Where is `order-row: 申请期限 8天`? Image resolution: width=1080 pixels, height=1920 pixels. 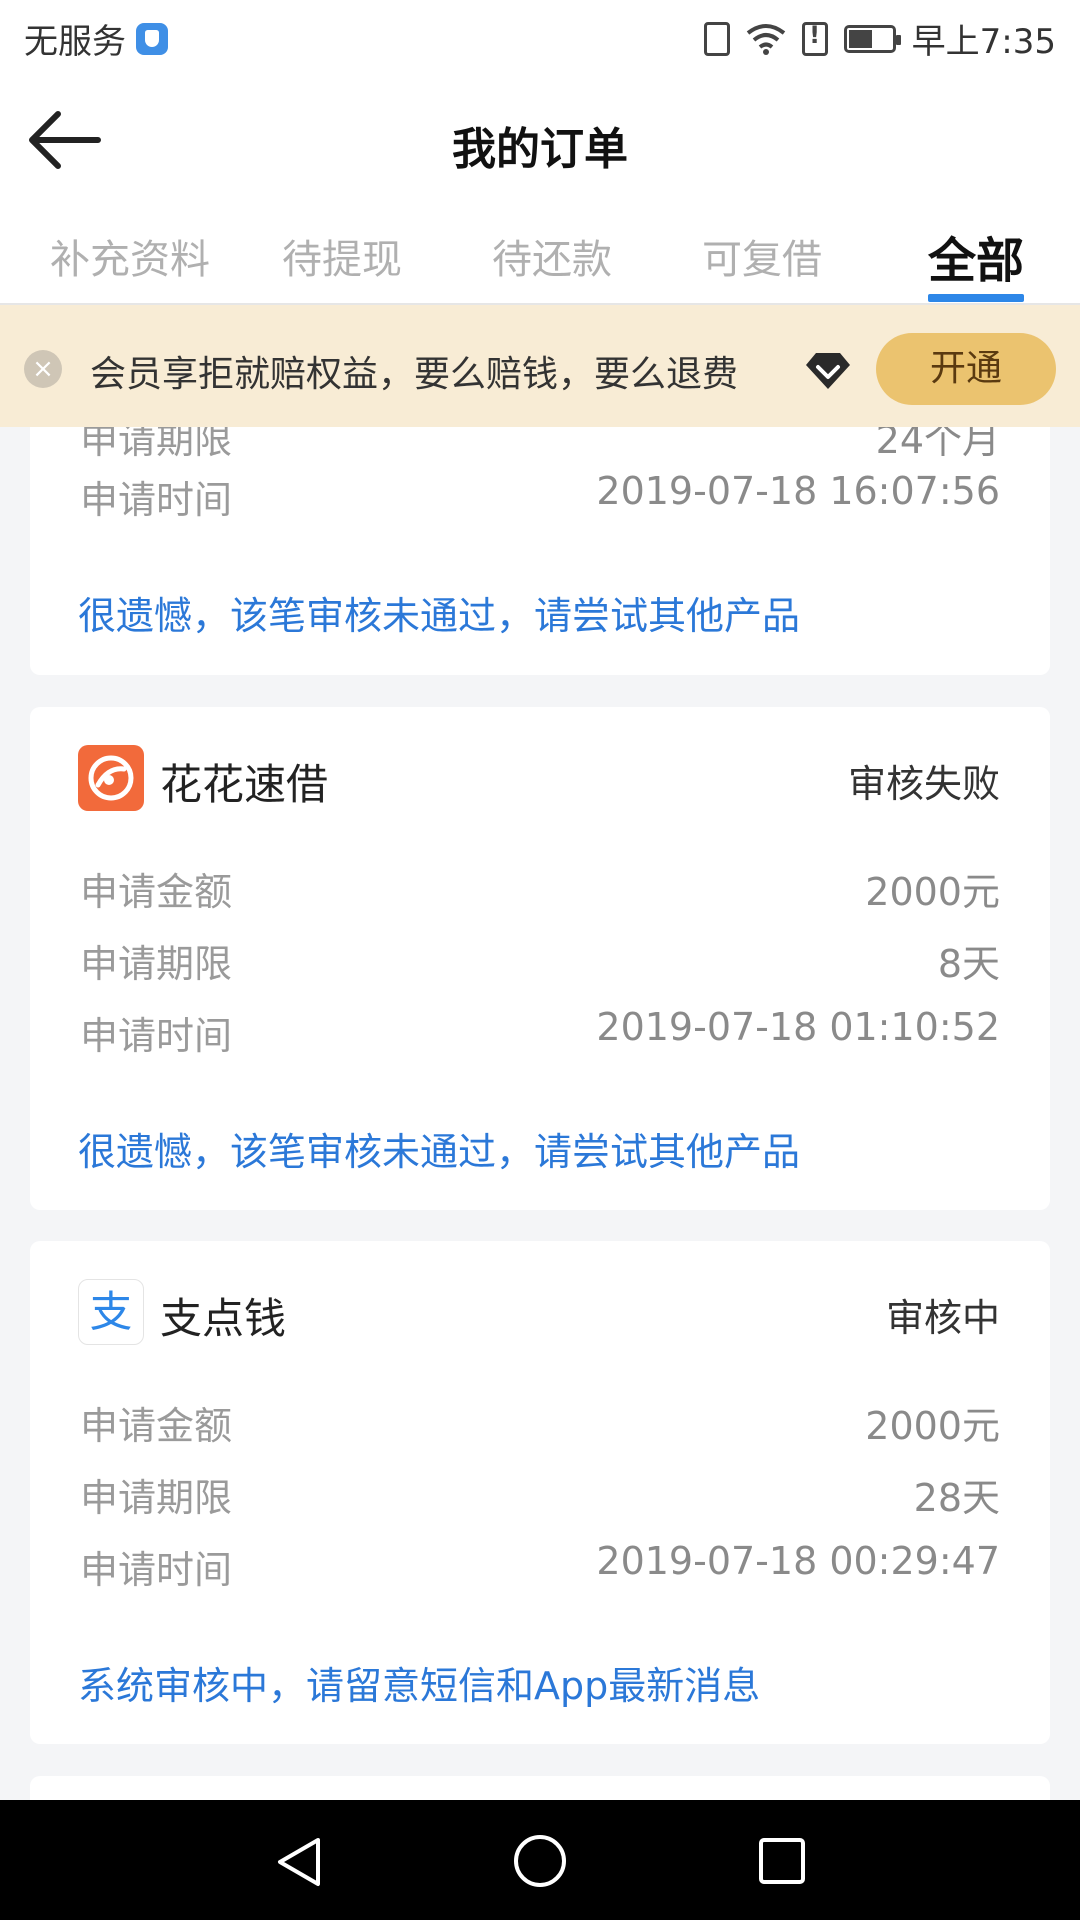
order-row: 申请期限 8天 is located at coordinates (540, 959).